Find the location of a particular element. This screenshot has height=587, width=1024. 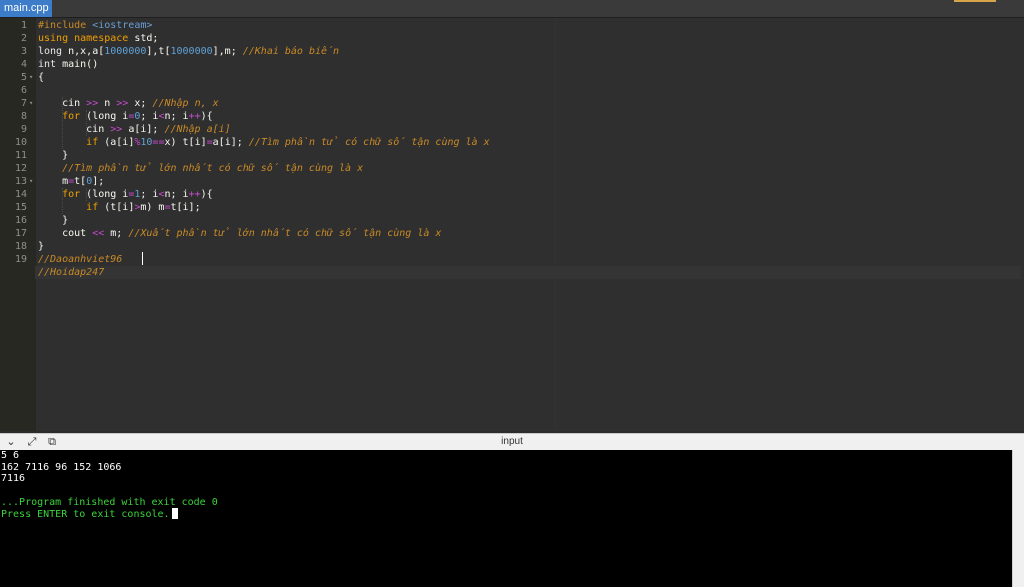

code-token: //Daoanhviet96 is located at coordinates (80, 259).